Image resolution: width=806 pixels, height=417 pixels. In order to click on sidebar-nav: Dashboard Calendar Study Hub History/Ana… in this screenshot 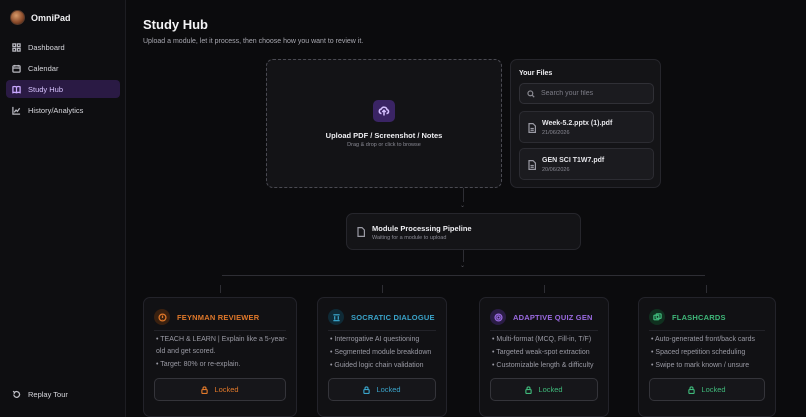, I will do `click(63, 80)`.